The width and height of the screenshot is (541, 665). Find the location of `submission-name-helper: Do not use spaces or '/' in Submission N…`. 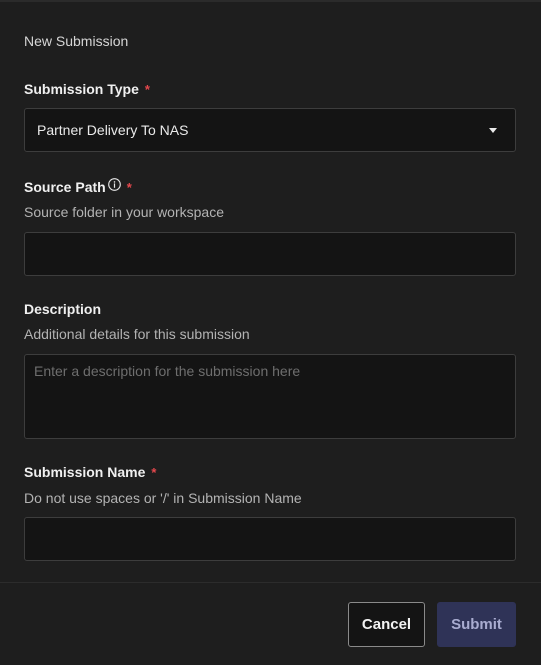

submission-name-helper: Do not use spaces or '/' in Submission N… is located at coordinates (163, 498).